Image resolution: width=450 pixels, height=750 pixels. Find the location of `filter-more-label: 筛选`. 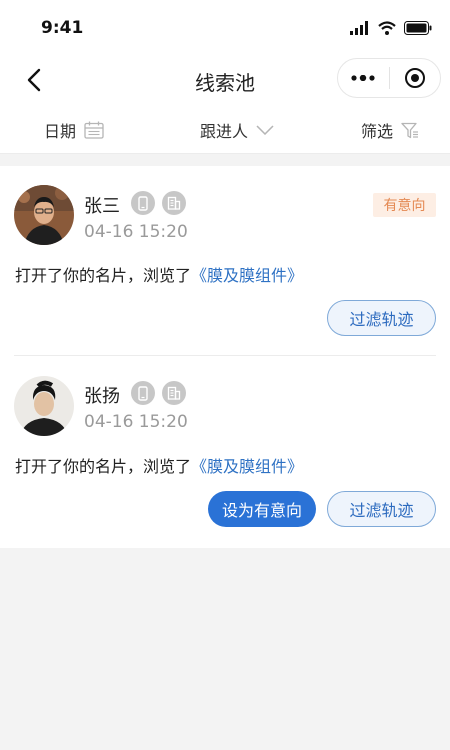

filter-more-label: 筛选 is located at coordinates (377, 131).